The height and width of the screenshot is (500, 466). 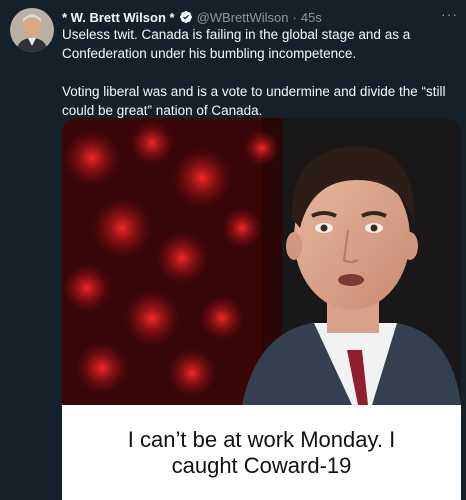 I want to click on avatar, so click(x=32, y=30).